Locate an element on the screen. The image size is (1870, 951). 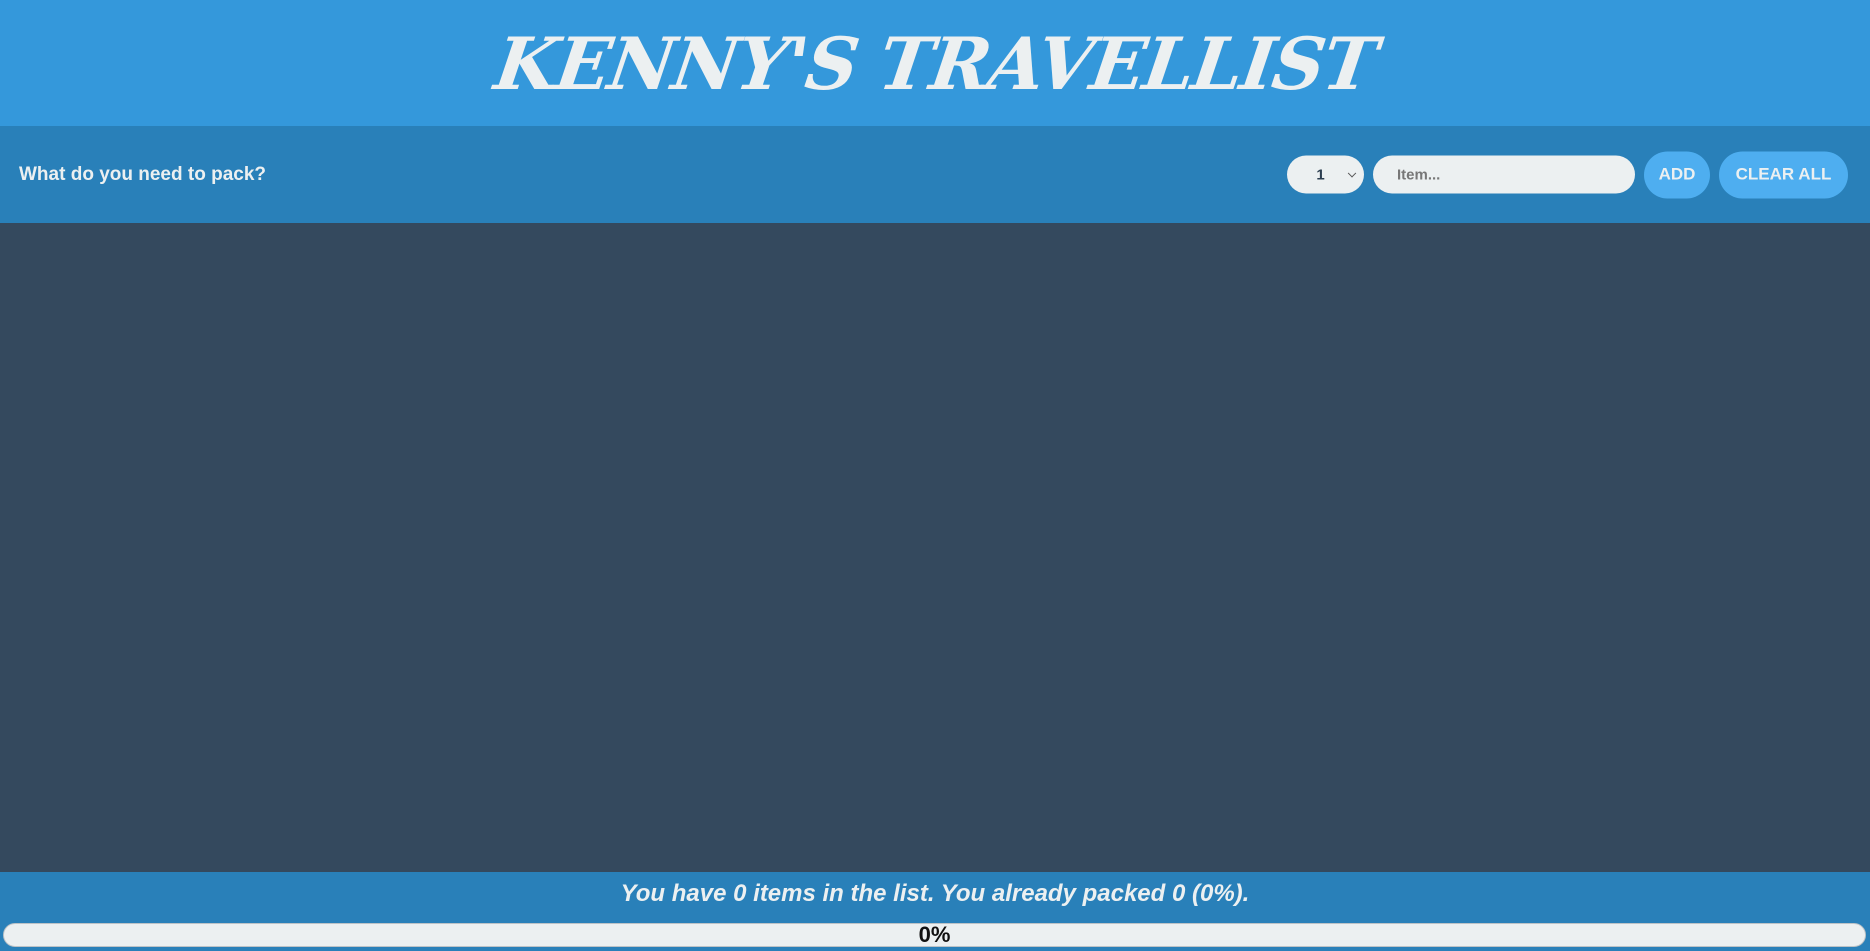
clear-all-button: CLEAR ALL is located at coordinates (1783, 174).